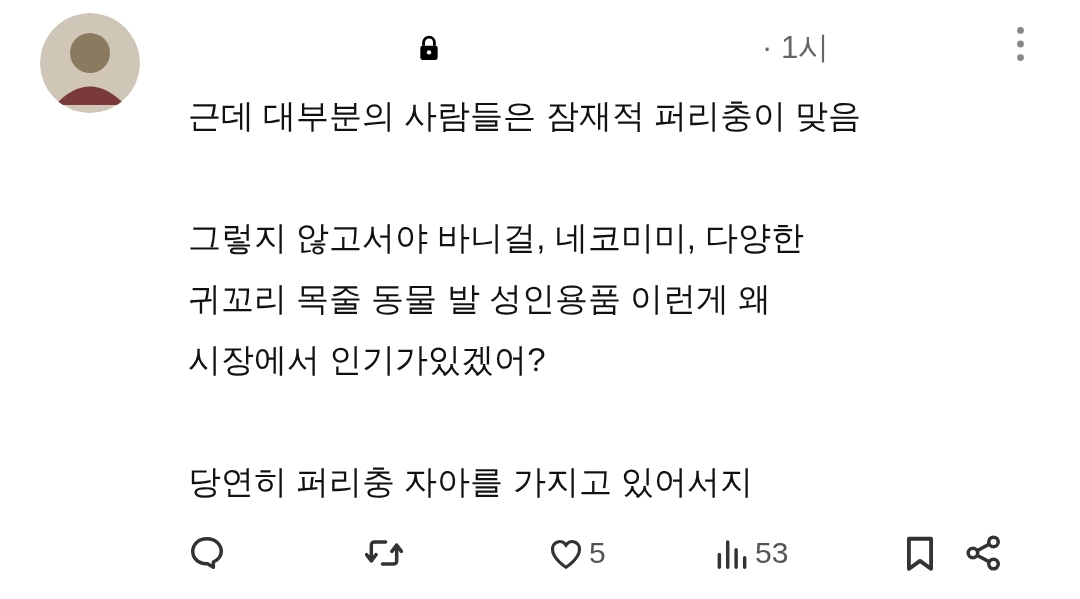  I want to click on post-text: 근데 대부분의 사람들은 잠재적 퍼리충이 맞음, so click(524, 116).